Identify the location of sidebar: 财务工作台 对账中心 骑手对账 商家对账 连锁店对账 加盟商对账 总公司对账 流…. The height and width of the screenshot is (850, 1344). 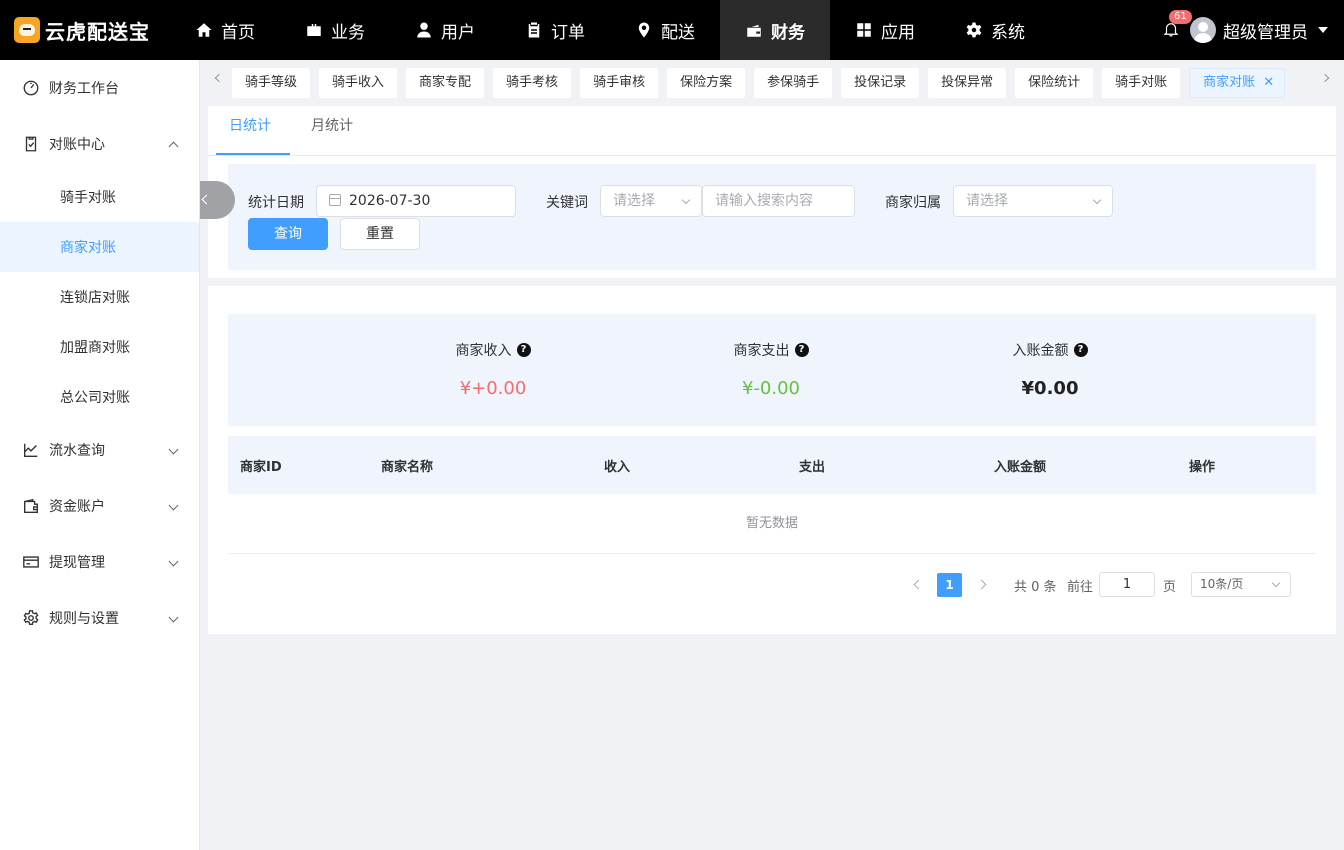
(100, 455).